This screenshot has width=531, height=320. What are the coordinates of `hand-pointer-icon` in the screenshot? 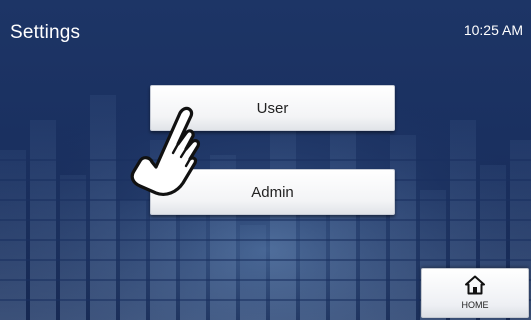 It's located at (165, 151).